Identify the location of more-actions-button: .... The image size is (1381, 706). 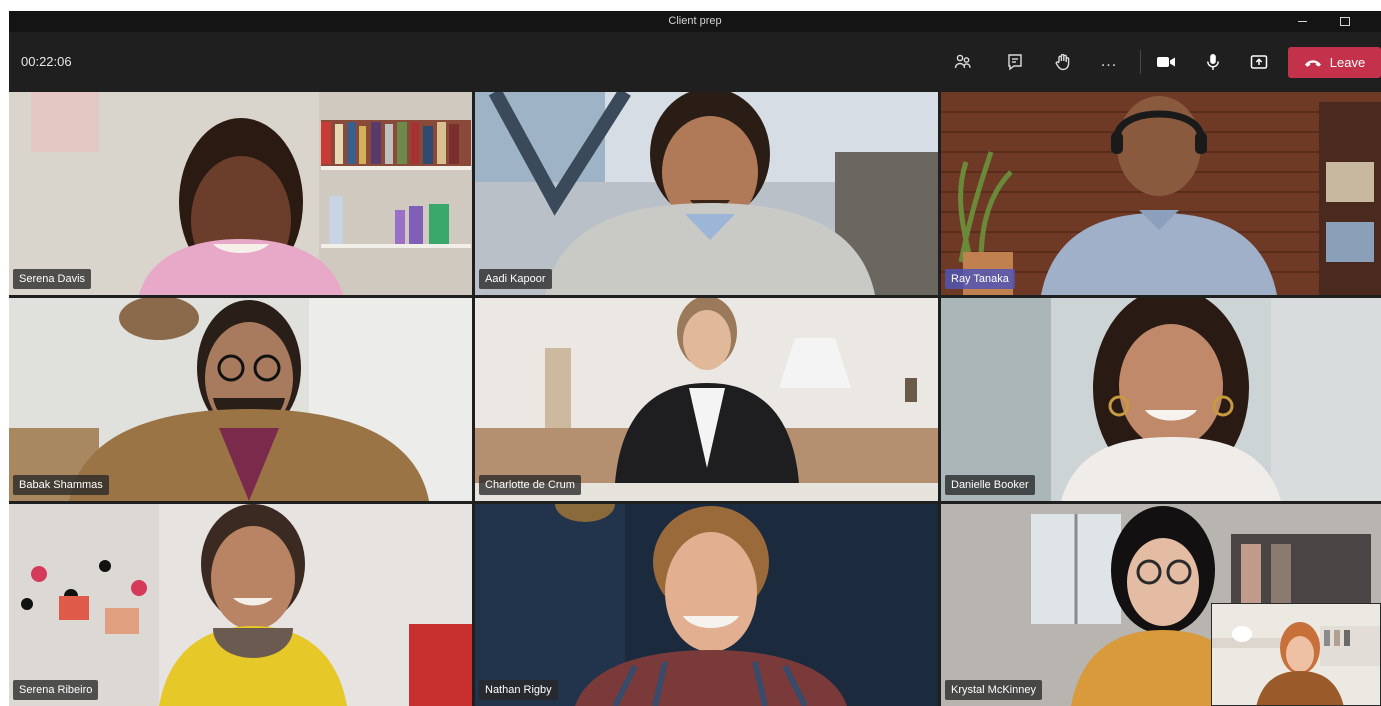
(1109, 62).